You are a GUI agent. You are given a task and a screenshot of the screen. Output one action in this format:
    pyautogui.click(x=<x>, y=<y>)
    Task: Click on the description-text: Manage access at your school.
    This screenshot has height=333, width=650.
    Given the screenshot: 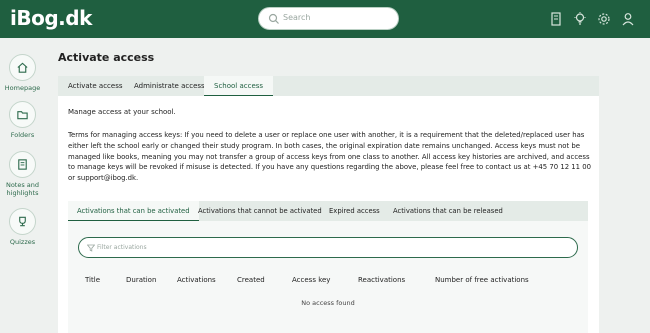 What is the action you would take?
    pyautogui.click(x=122, y=112)
    